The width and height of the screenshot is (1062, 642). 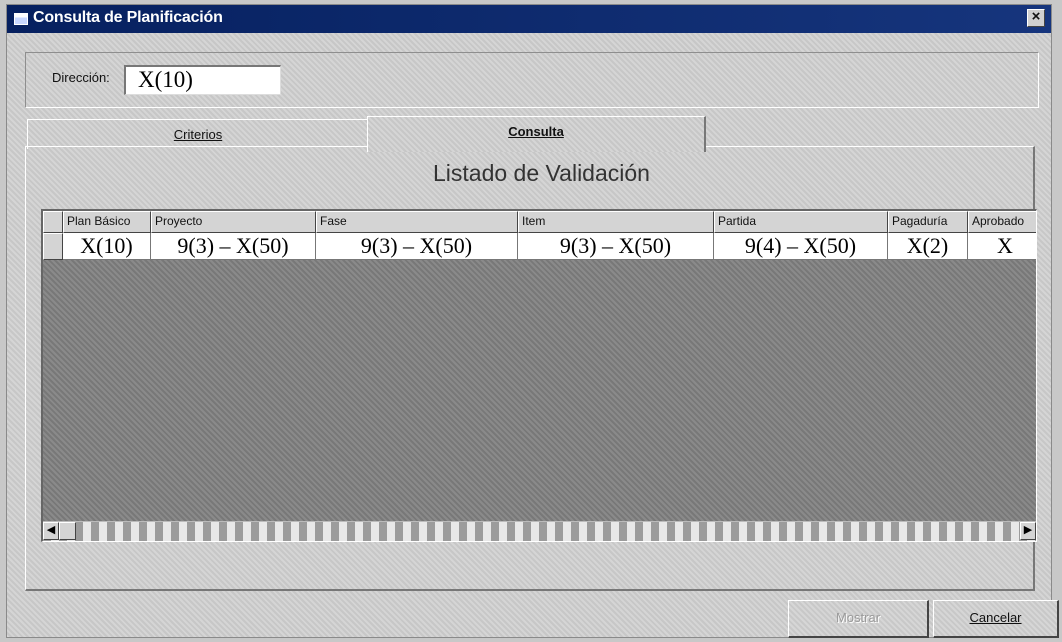 I want to click on column-header-plan-basico: Plan Básico, so click(x=107, y=222).